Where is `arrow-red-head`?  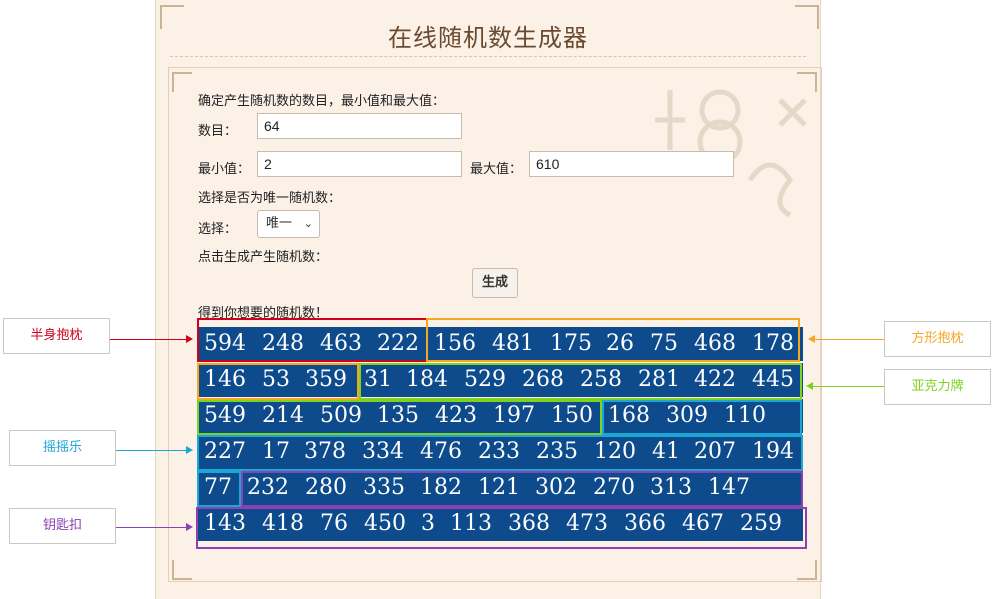 arrow-red-head is located at coordinates (189, 339).